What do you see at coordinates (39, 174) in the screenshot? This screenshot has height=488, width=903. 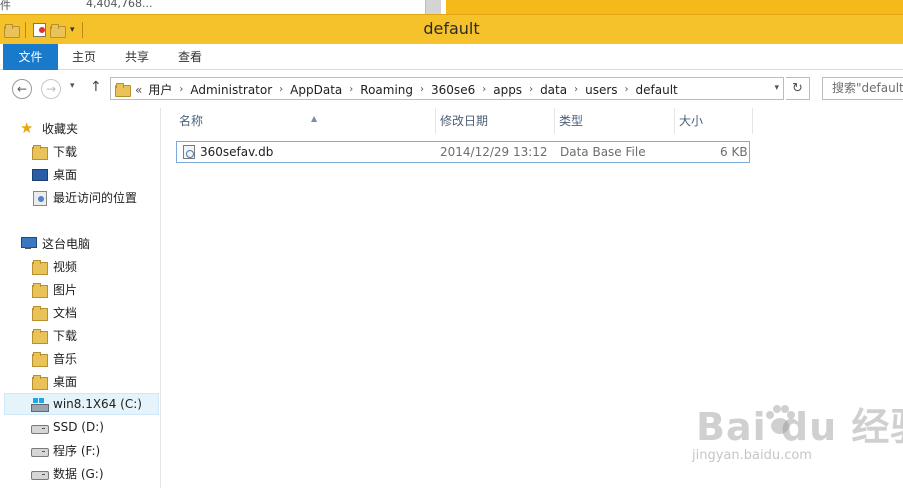 I see `desktop-icon` at bounding box center [39, 174].